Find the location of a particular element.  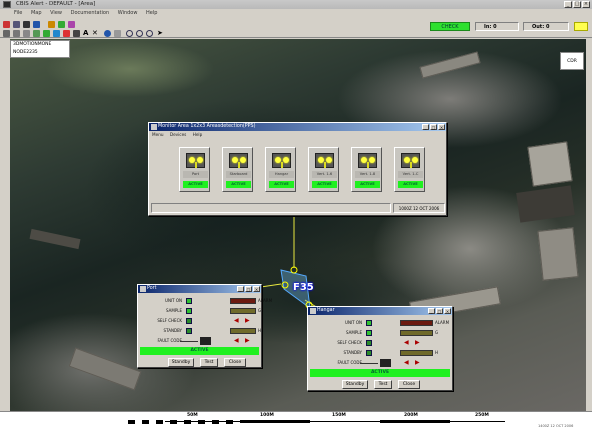

standby-bar is located at coordinates (416, 353).